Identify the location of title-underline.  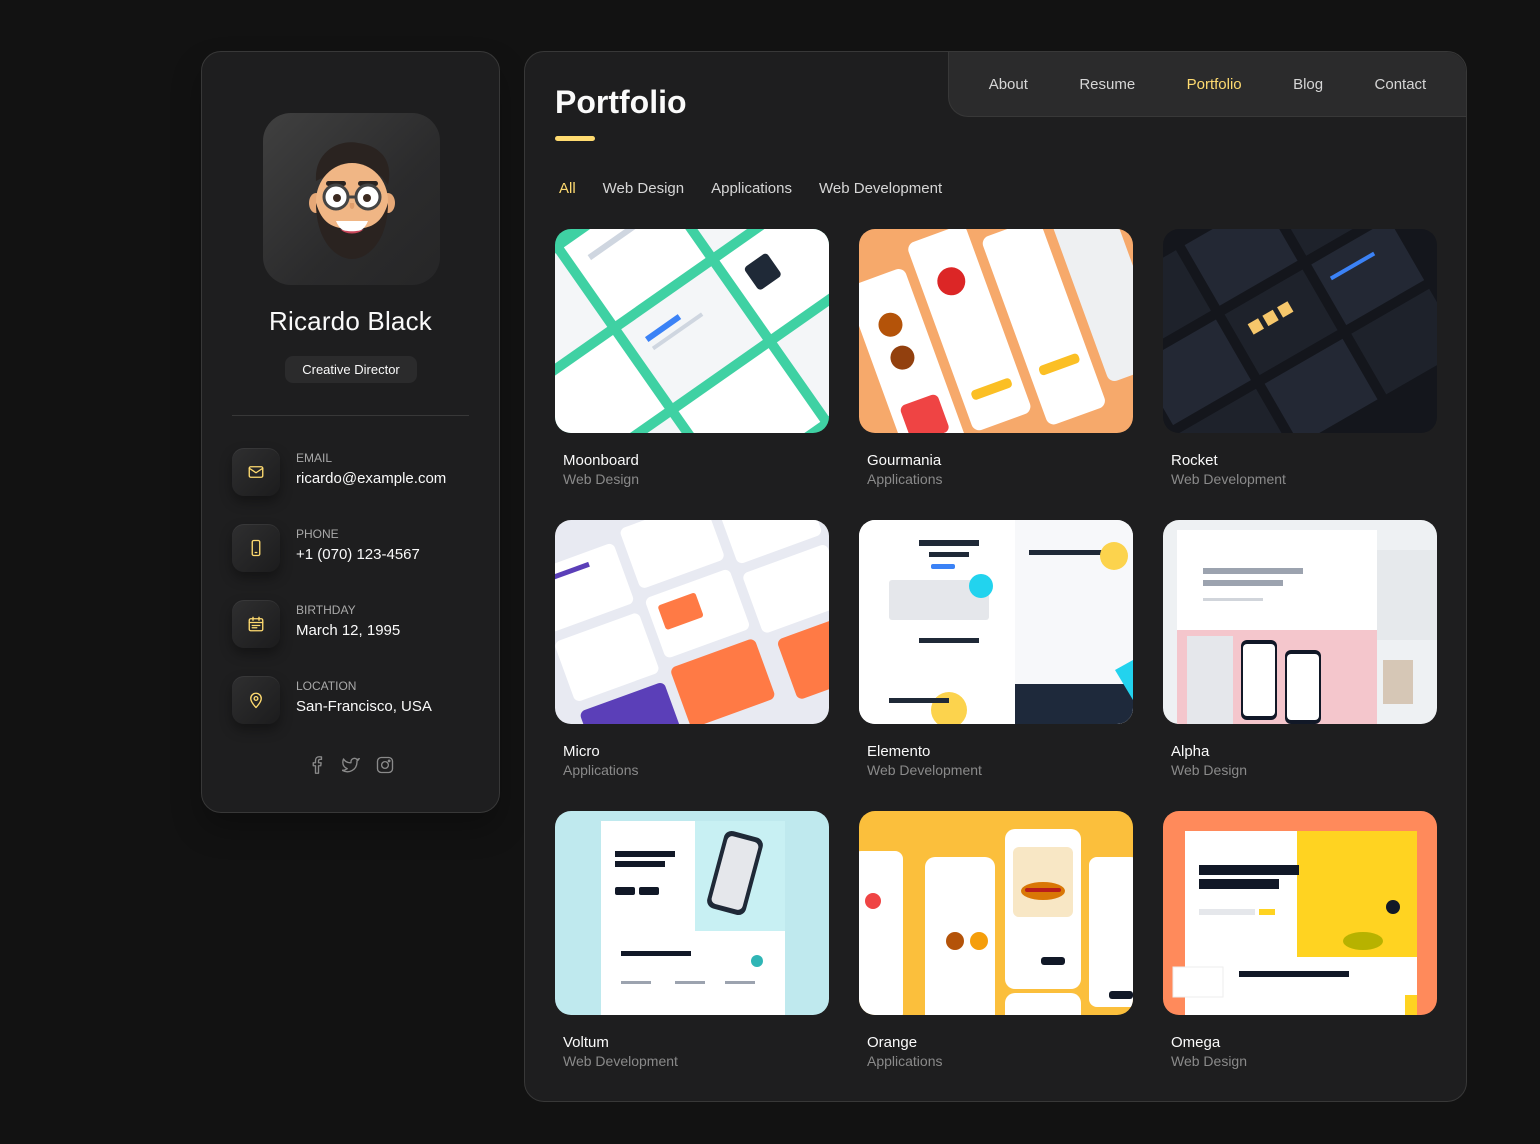
(575, 138).